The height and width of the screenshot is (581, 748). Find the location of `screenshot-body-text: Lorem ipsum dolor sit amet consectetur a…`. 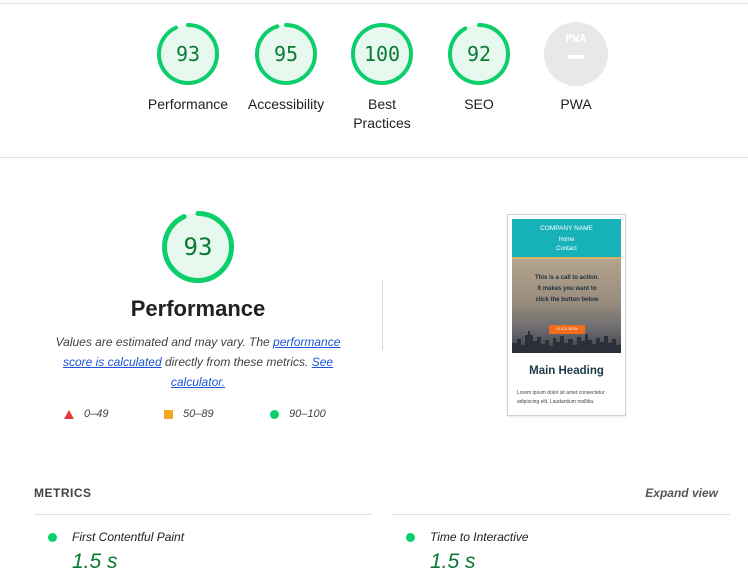

screenshot-body-text: Lorem ipsum dolor sit amet consectetur a… is located at coordinates (567, 398).